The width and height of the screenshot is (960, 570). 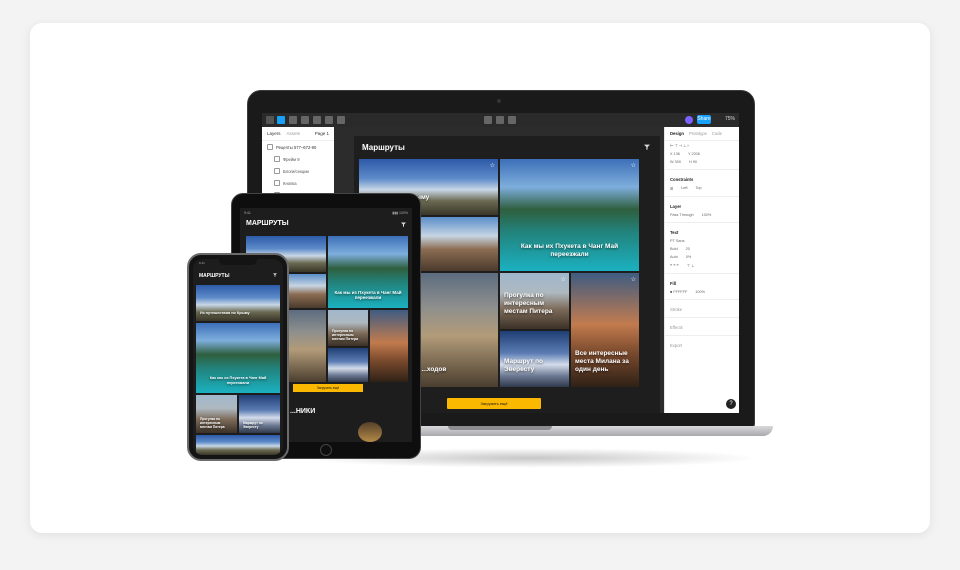 I want to click on position-row: X 136 Y 2206, so click(x=702, y=154).